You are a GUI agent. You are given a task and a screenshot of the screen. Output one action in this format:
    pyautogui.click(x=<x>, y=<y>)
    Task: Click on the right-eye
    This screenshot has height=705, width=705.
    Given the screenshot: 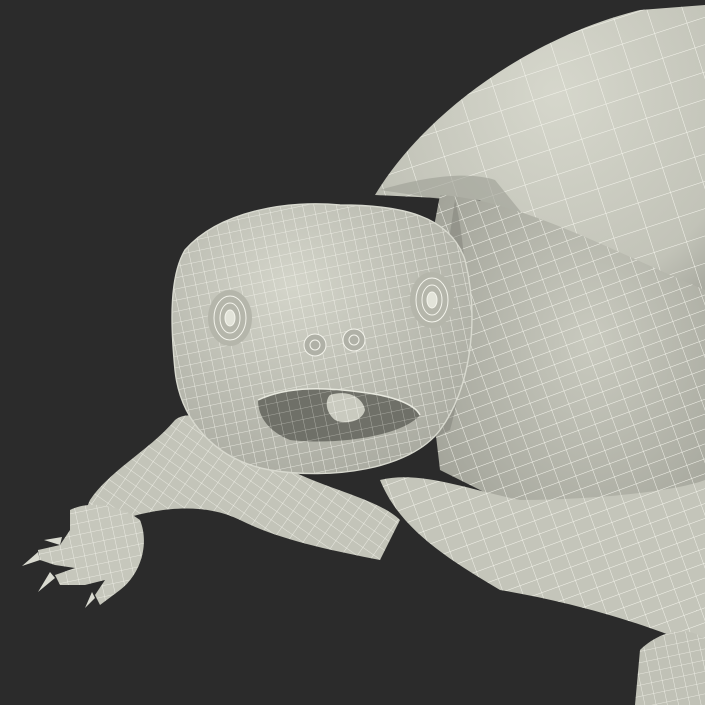 What is the action you would take?
    pyautogui.click(x=432, y=300)
    